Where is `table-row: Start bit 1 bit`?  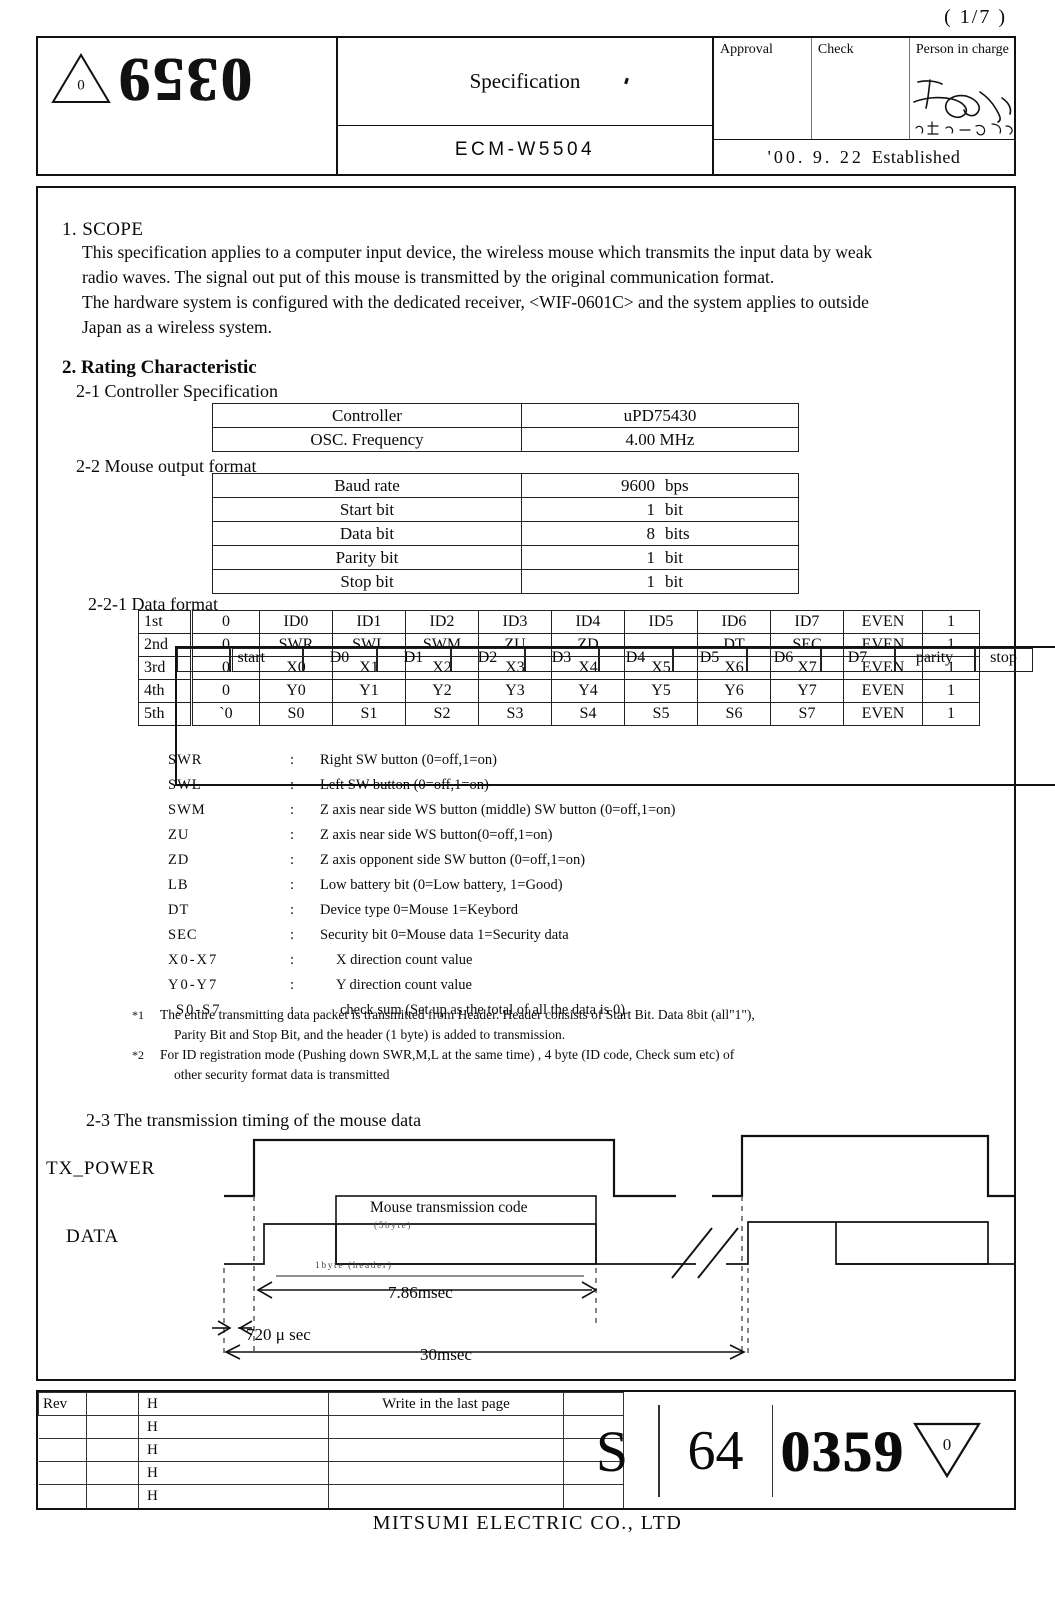 table-row: Start bit 1 bit is located at coordinates (505, 509).